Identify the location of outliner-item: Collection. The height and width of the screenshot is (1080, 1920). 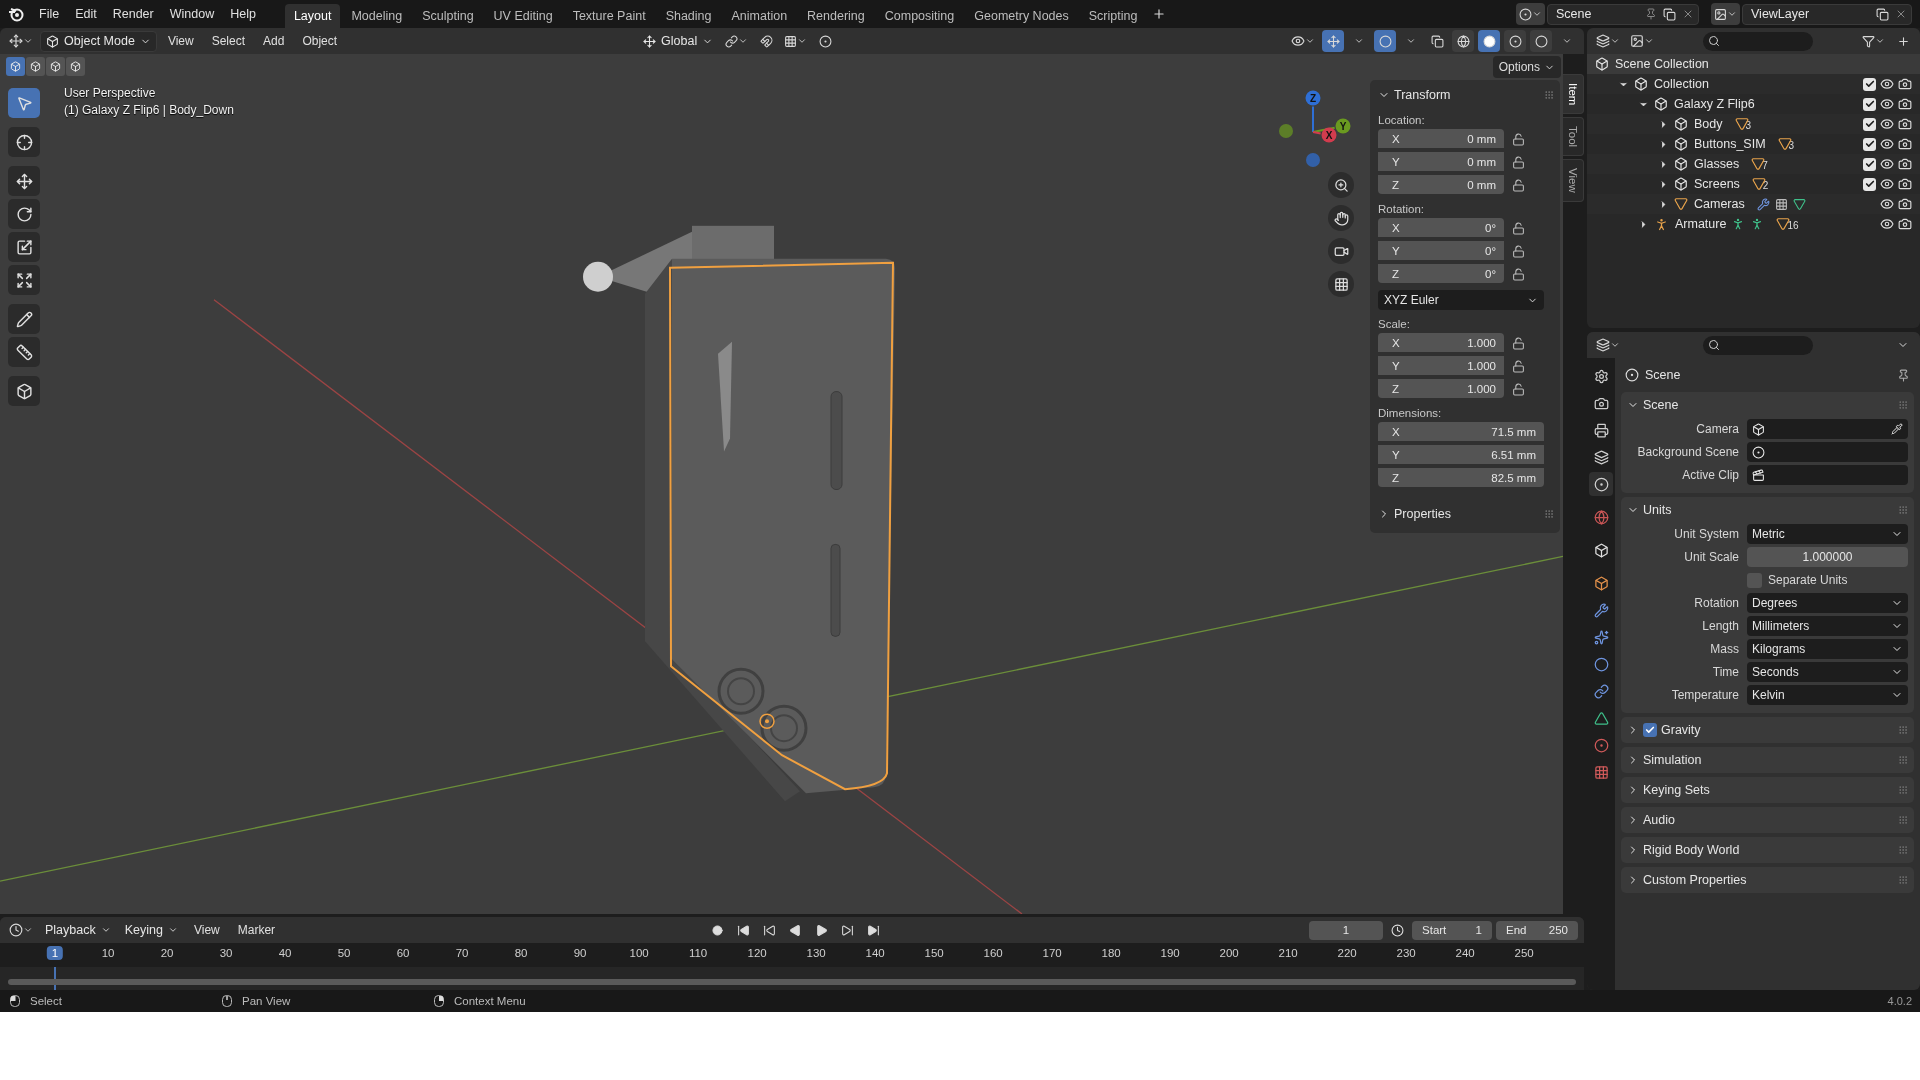
(1681, 84).